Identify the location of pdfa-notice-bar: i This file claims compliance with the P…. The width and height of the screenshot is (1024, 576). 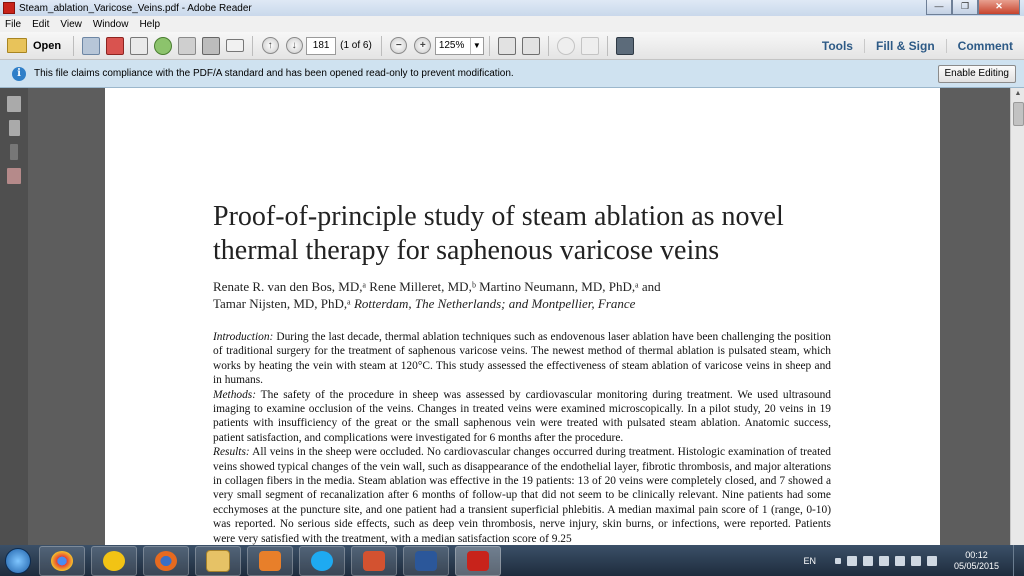
(512, 74).